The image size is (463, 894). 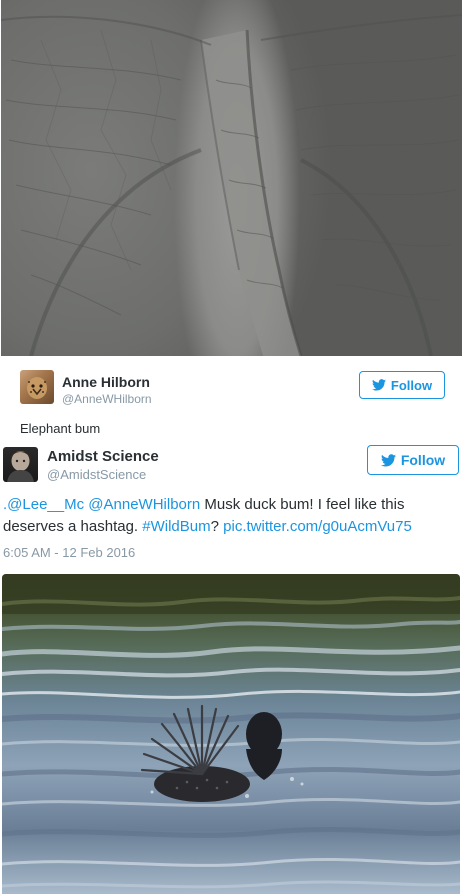 What do you see at coordinates (144, 504) in the screenshot?
I see `mention-link-anne: @AnneWHilborn` at bounding box center [144, 504].